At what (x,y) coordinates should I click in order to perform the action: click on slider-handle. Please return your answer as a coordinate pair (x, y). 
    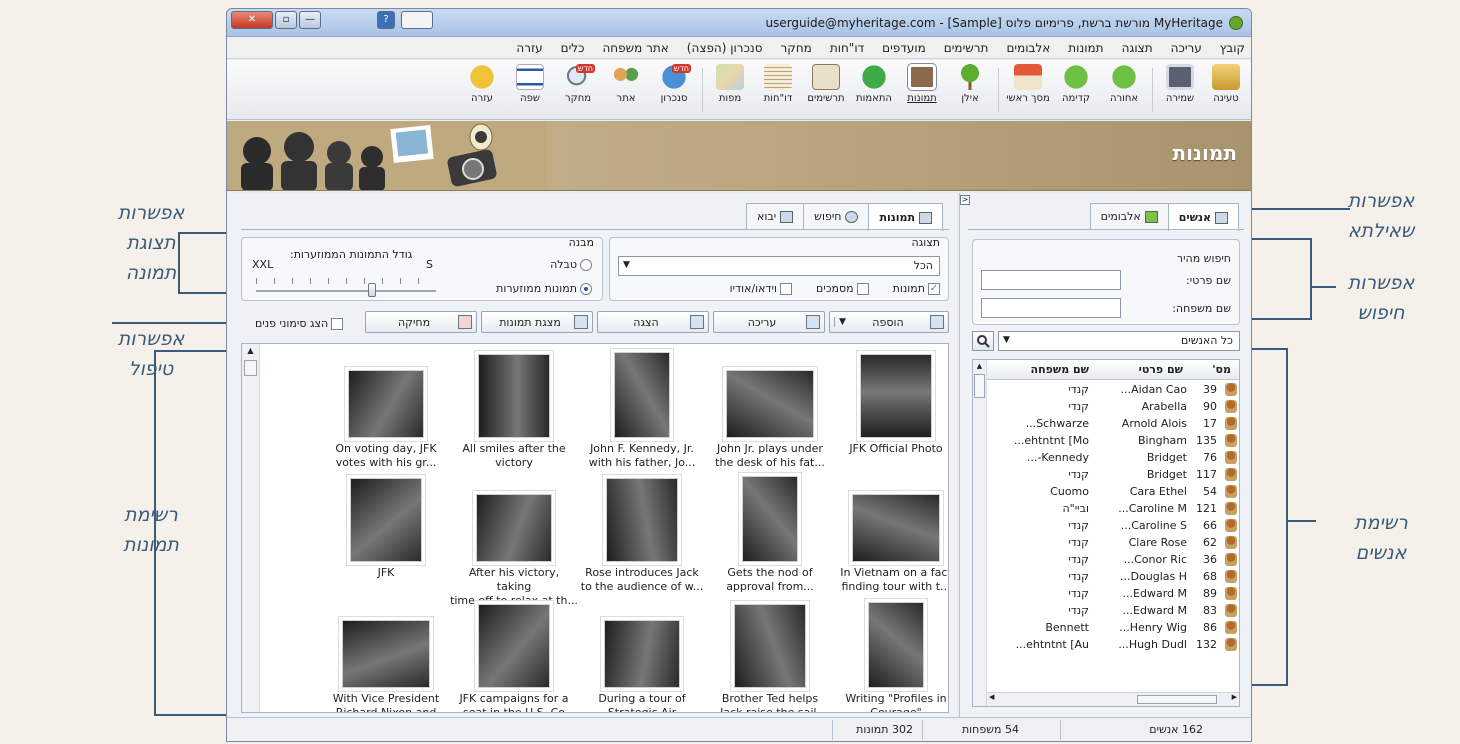
    Looking at the image, I should click on (372, 290).